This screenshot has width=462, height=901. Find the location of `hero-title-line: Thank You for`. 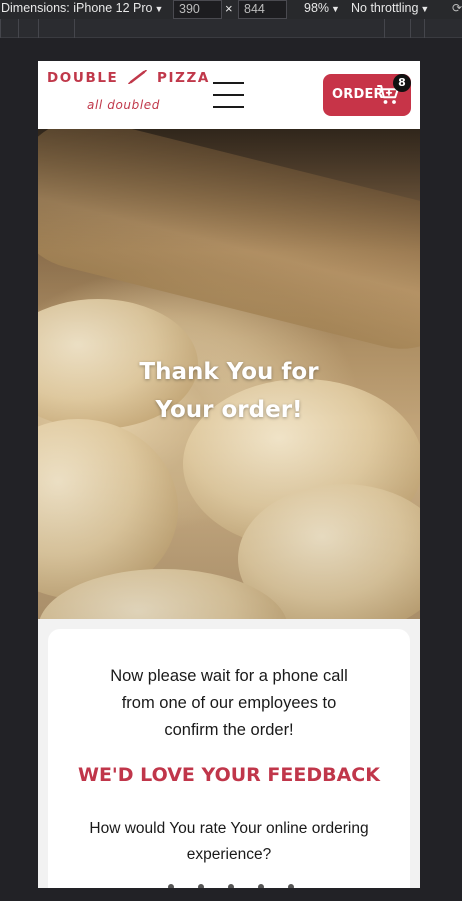

hero-title-line: Thank You for is located at coordinates (229, 372).